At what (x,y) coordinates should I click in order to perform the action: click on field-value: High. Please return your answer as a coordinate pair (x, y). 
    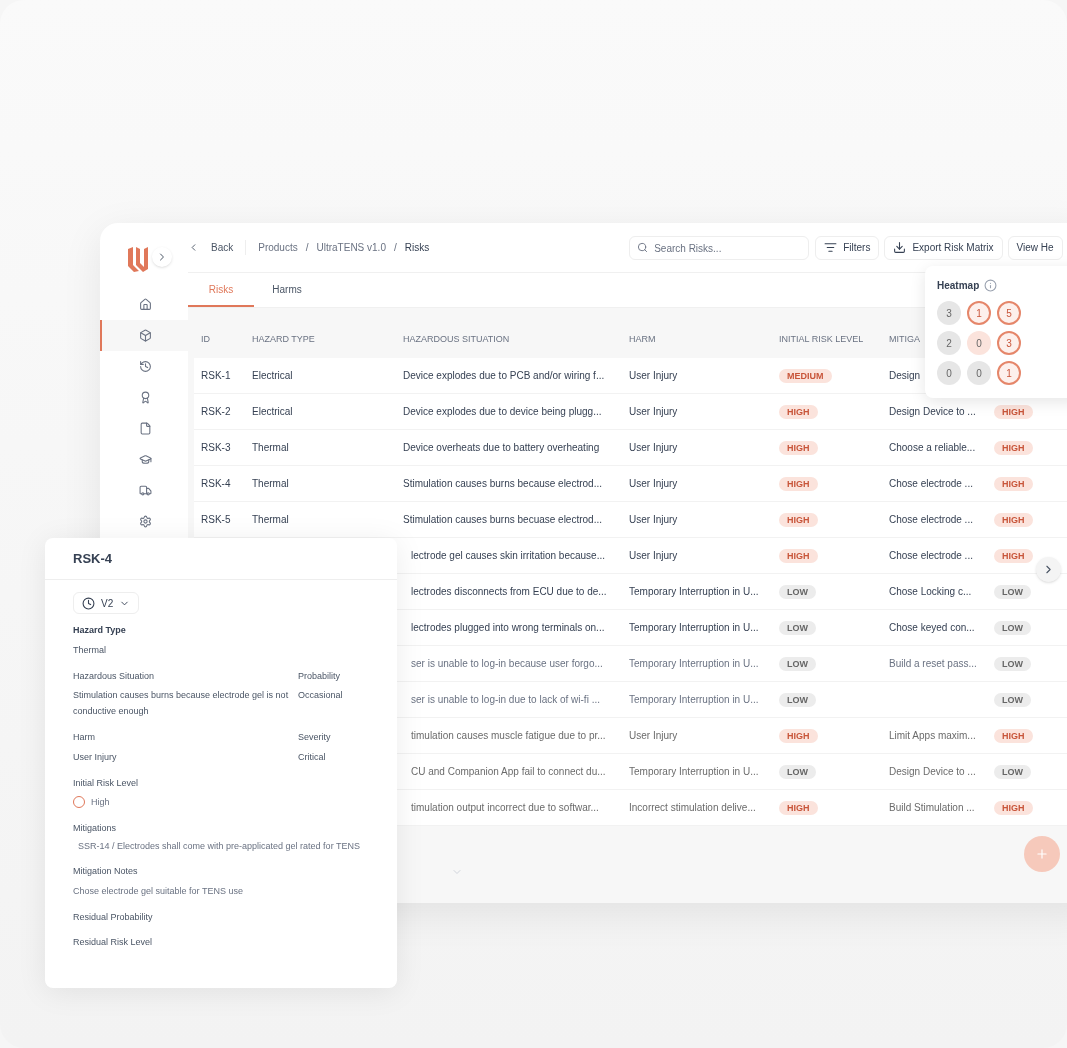
    Looking at the image, I should click on (100, 802).